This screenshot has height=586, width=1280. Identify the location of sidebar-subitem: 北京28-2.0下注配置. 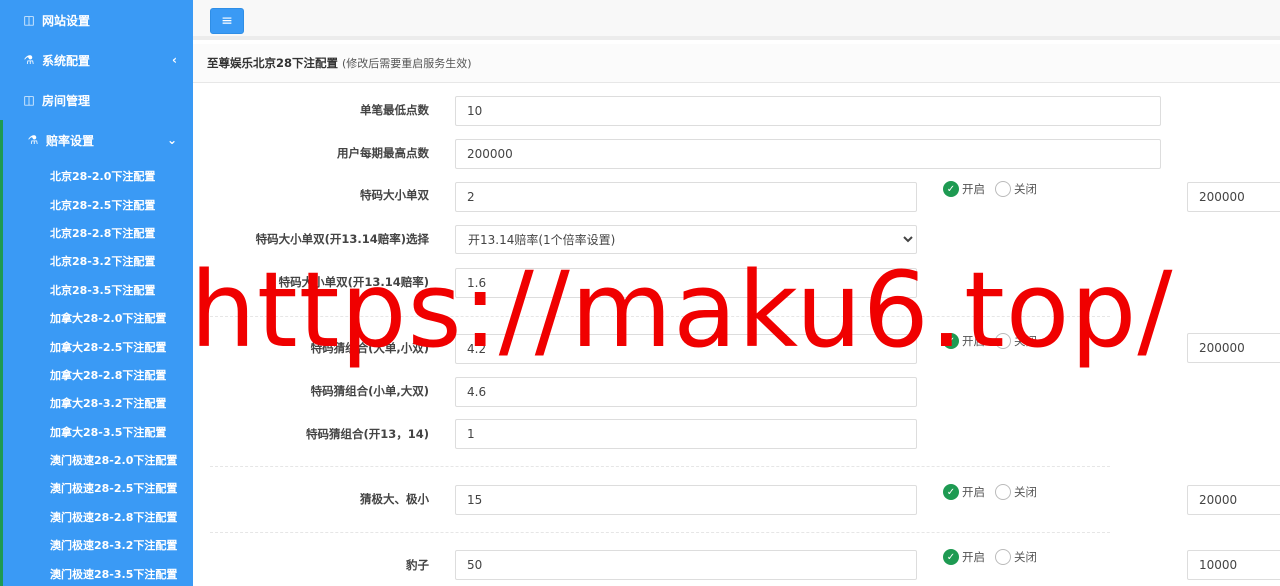
(98, 176).